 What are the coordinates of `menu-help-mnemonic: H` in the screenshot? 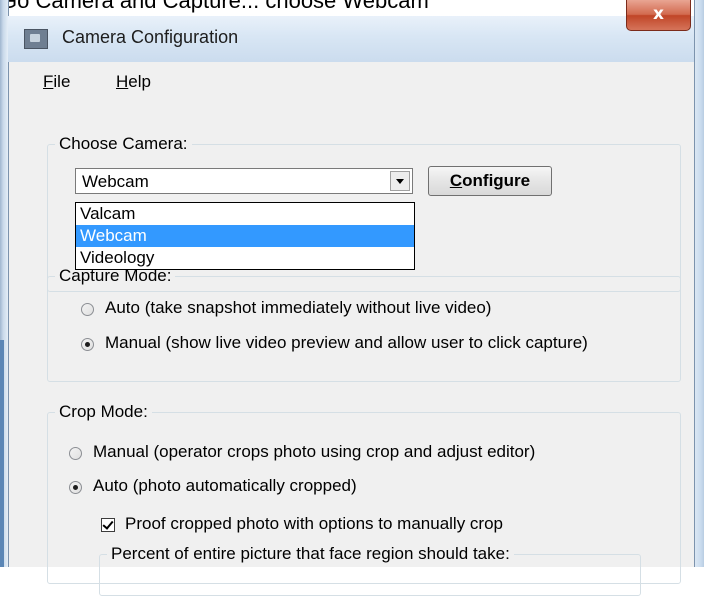 It's located at (122, 81).